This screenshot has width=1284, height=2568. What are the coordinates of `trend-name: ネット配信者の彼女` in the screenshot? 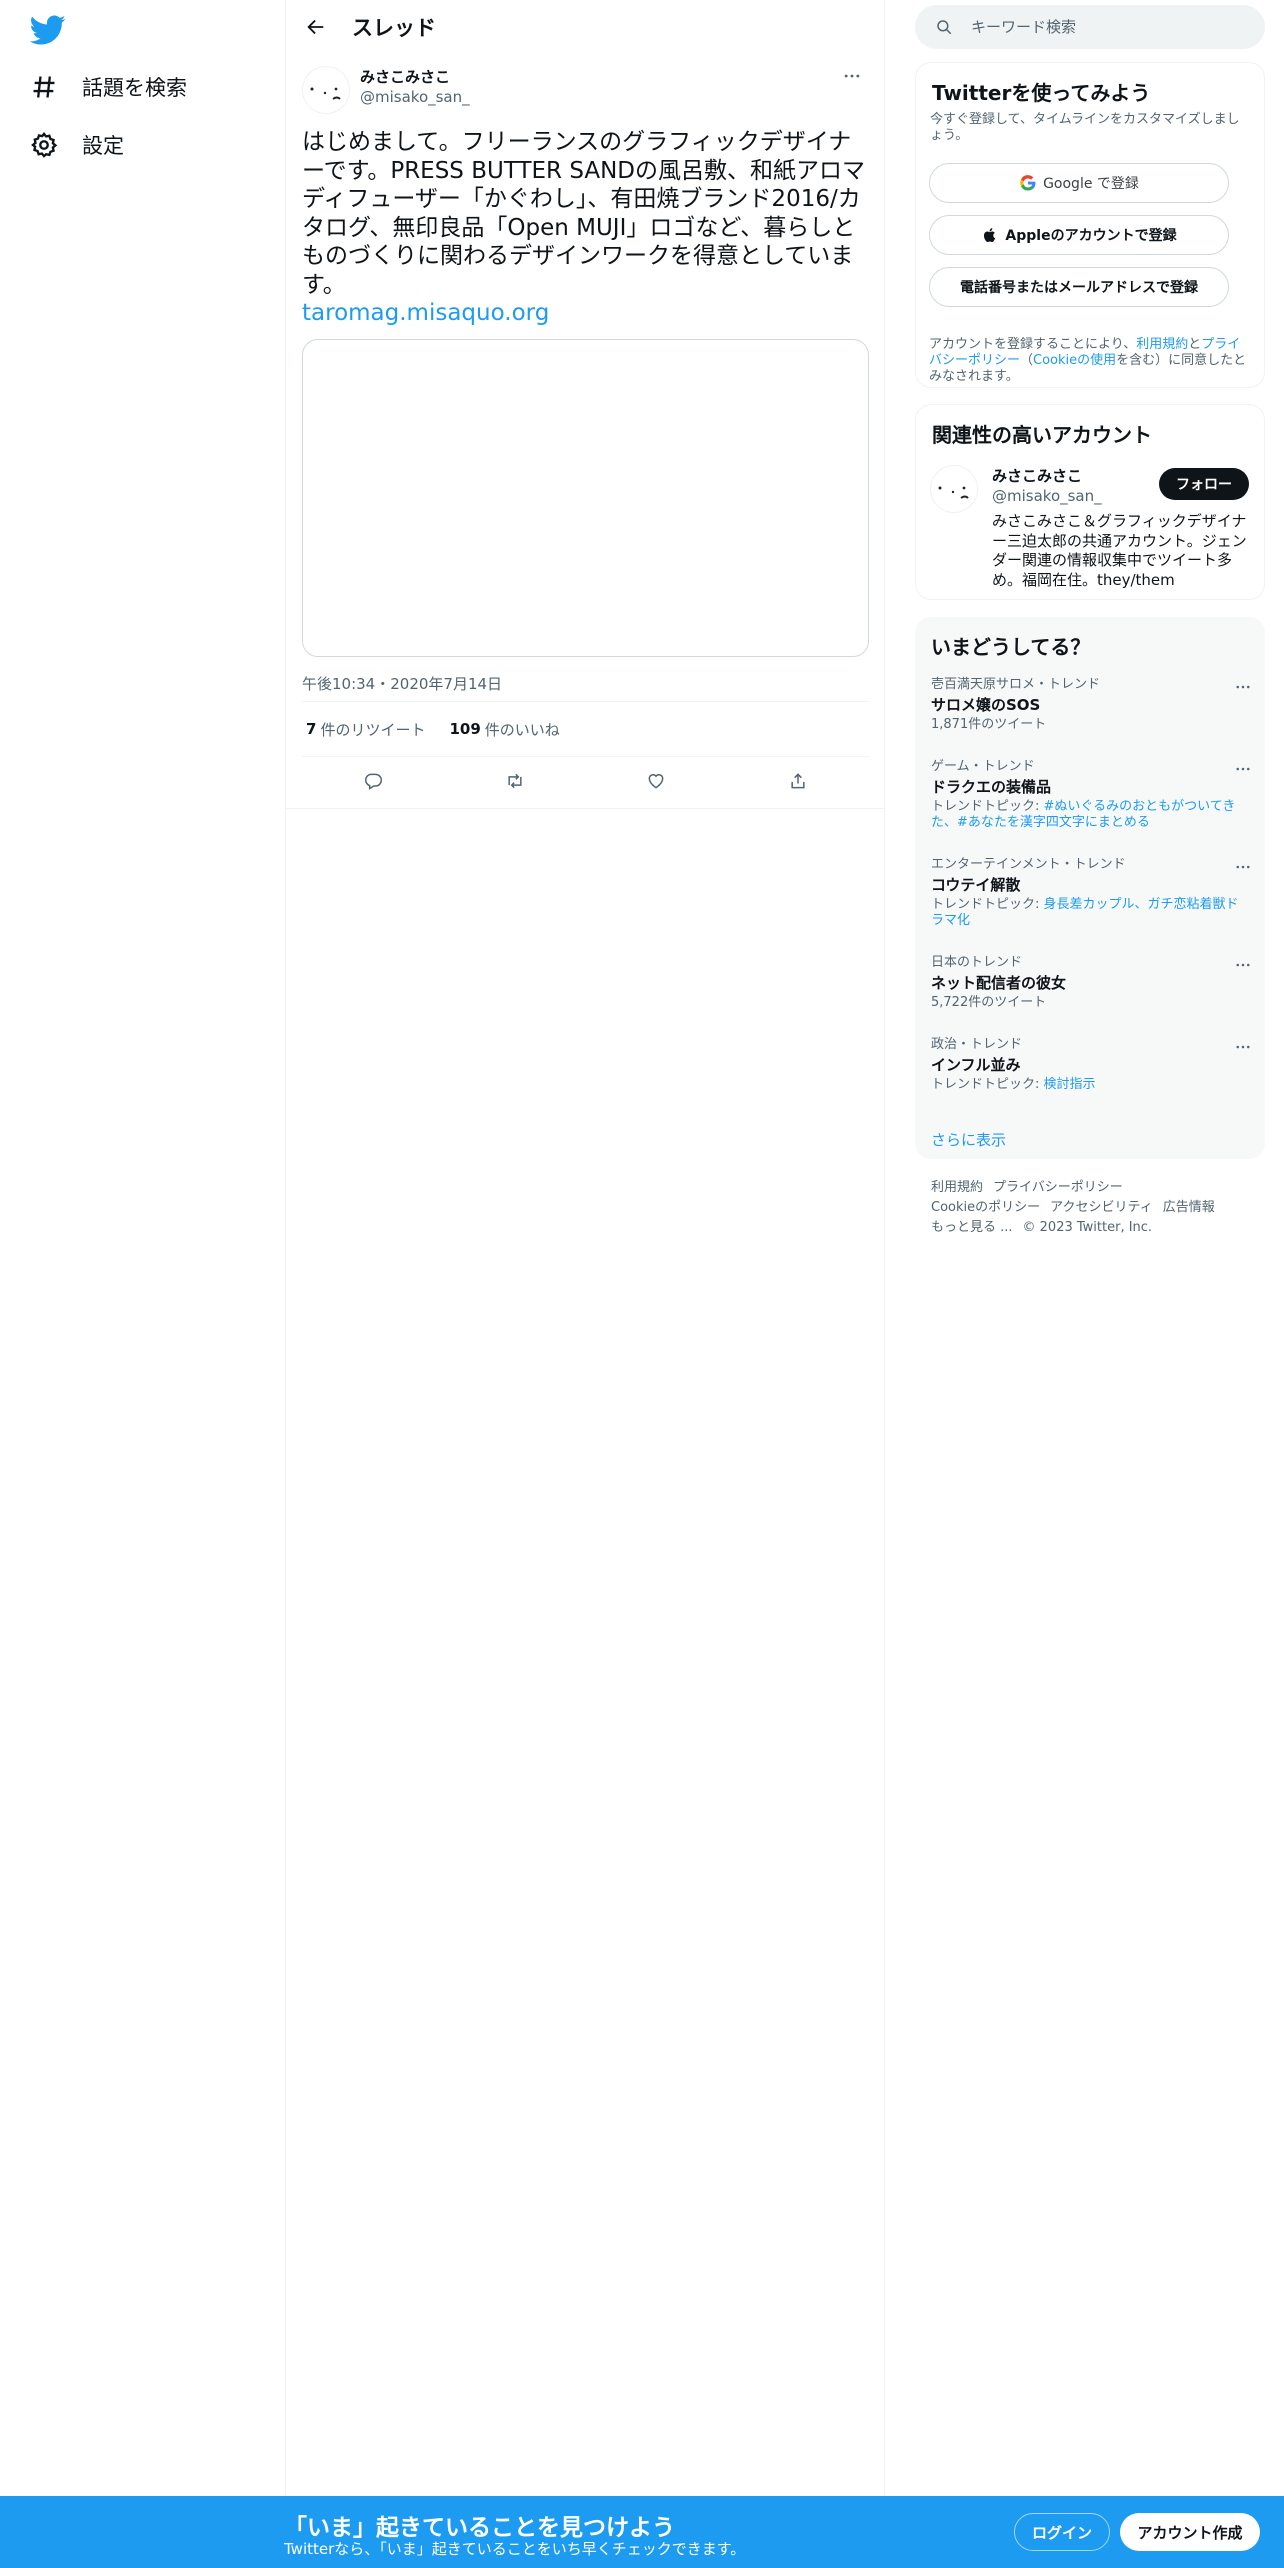 It's located at (999, 983).